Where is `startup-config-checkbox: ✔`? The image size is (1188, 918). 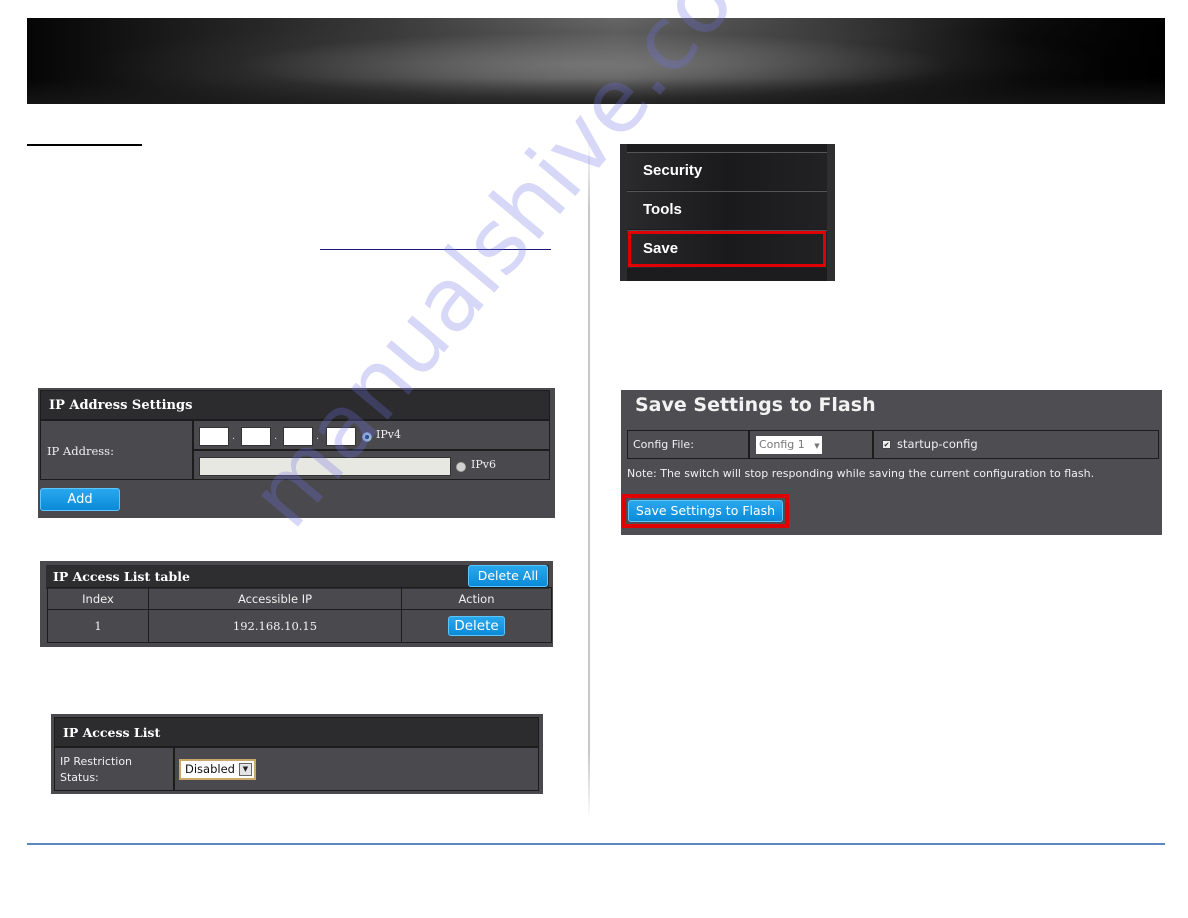 startup-config-checkbox: ✔ is located at coordinates (886, 444).